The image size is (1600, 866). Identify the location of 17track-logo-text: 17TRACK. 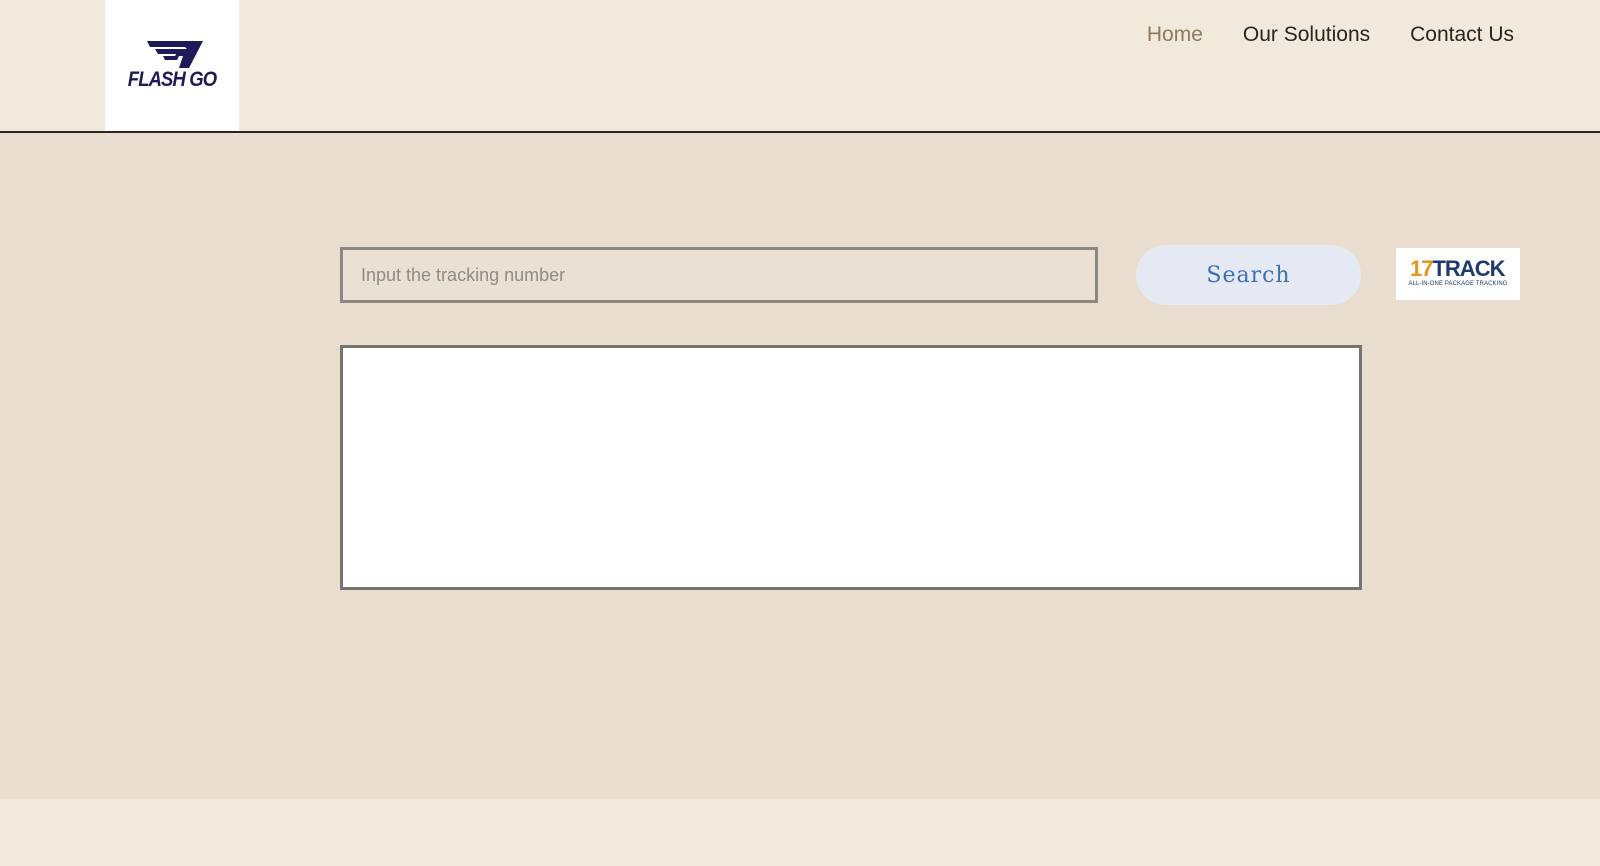
(1457, 268).